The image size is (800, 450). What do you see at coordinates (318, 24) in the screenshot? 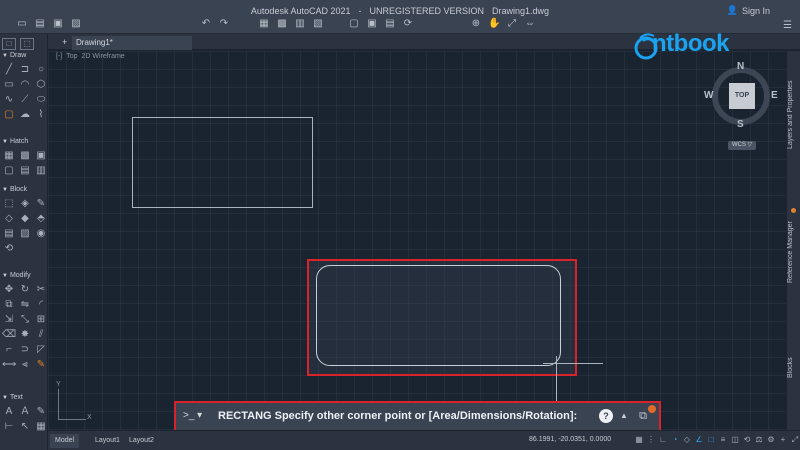
I see `publish-icon: ▧` at bounding box center [318, 24].